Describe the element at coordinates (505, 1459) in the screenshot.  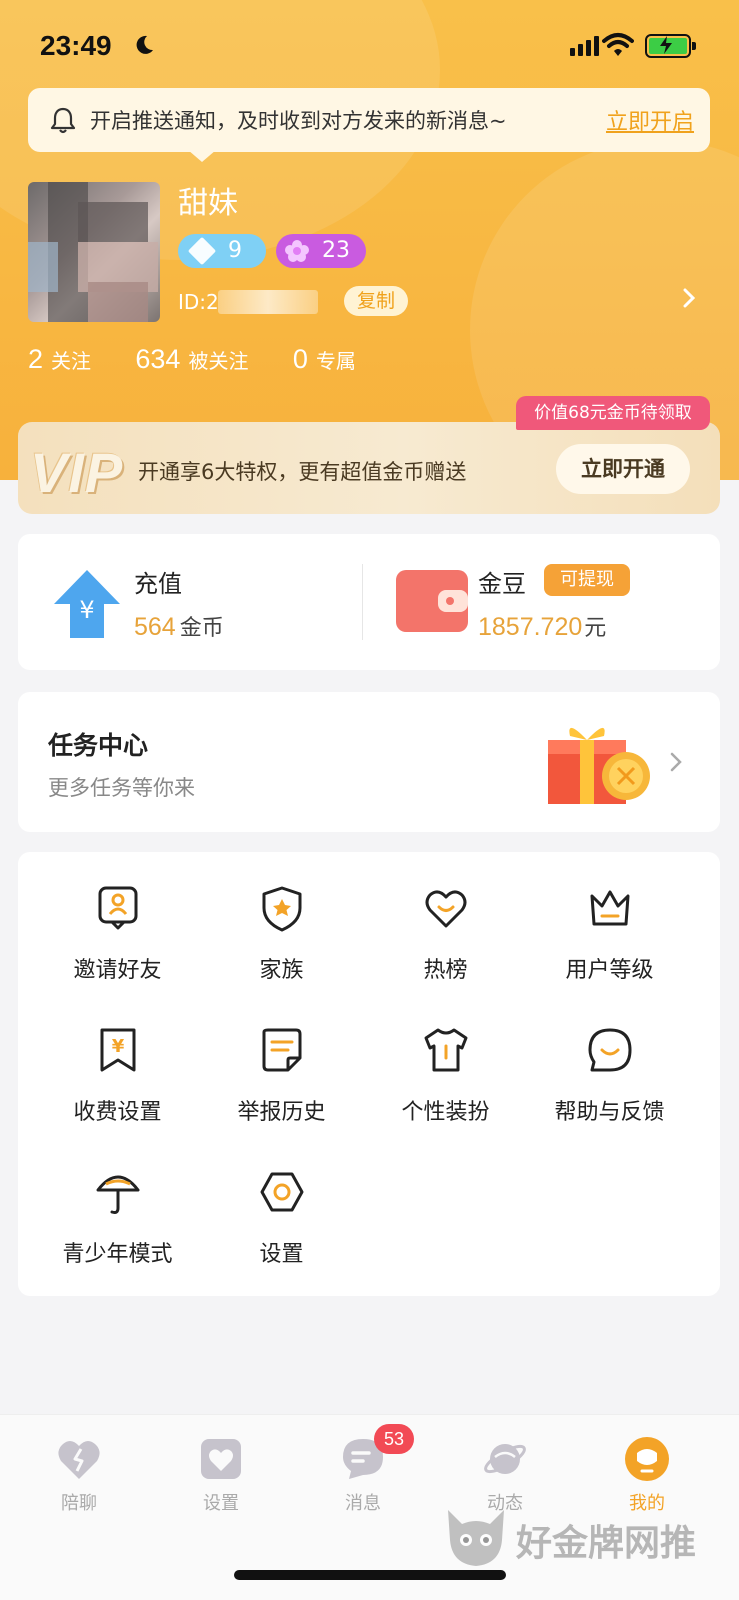
I see `planet-icon` at that location.